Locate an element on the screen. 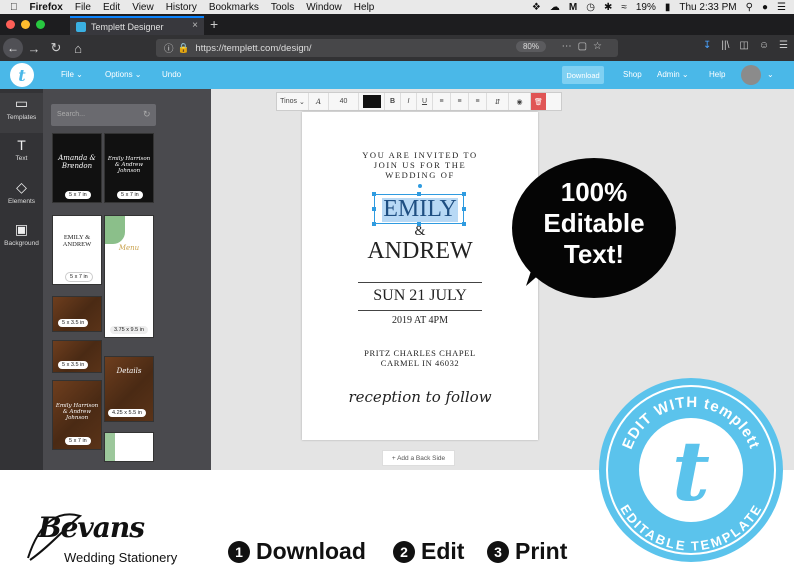 The image size is (794, 584). wedding-date: SUN 21 JULY is located at coordinates (420, 296).